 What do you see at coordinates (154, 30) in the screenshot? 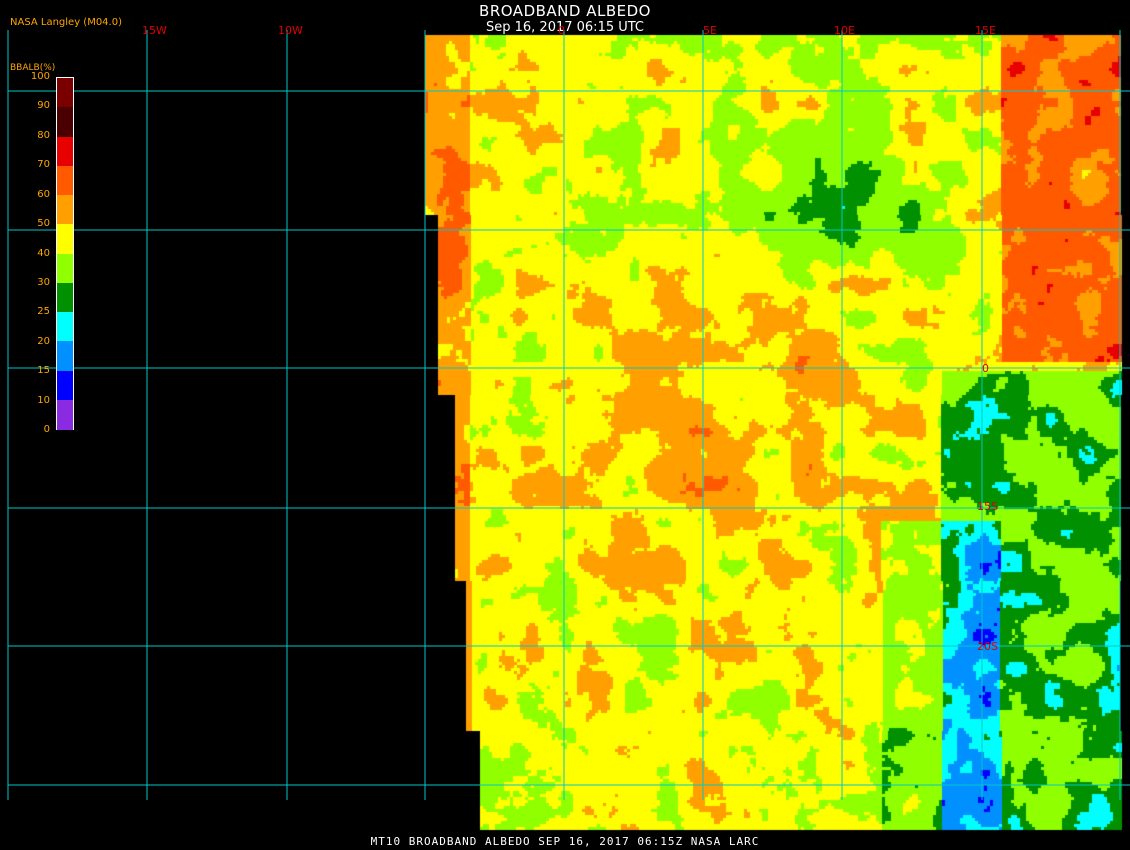
I see `longitude-label: 15W` at bounding box center [154, 30].